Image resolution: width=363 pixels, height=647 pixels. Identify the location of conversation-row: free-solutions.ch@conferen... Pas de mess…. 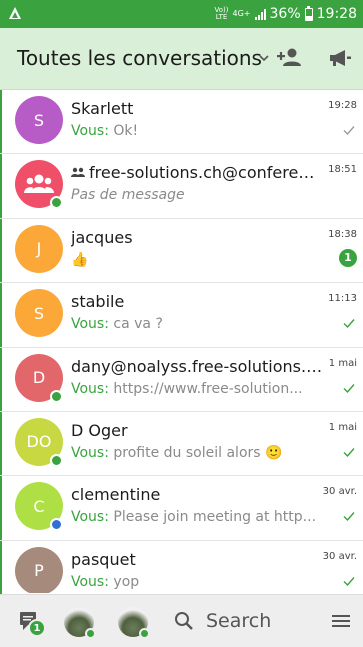
(181, 186).